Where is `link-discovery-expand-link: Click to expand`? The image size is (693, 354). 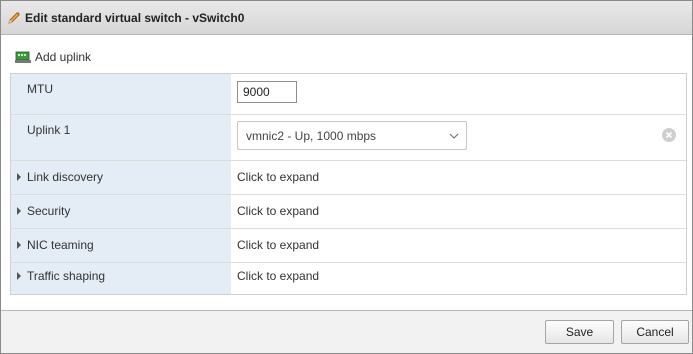
link-discovery-expand-link: Click to expand is located at coordinates (278, 177).